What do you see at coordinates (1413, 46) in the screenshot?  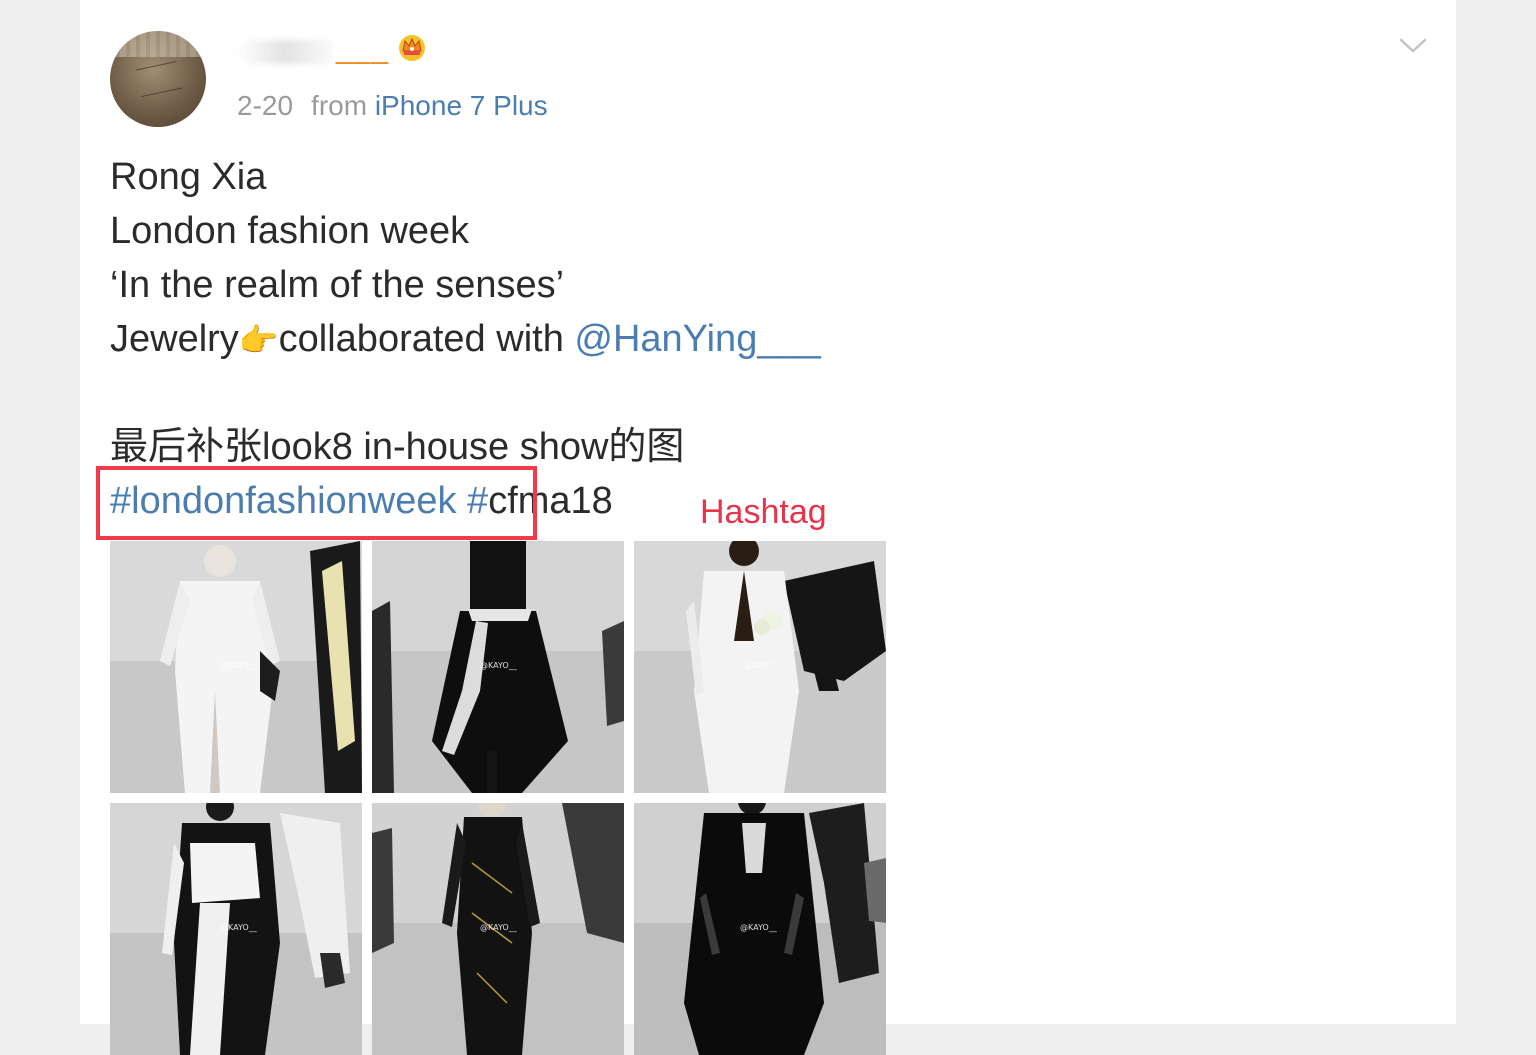 I see `chevron-down-icon` at bounding box center [1413, 46].